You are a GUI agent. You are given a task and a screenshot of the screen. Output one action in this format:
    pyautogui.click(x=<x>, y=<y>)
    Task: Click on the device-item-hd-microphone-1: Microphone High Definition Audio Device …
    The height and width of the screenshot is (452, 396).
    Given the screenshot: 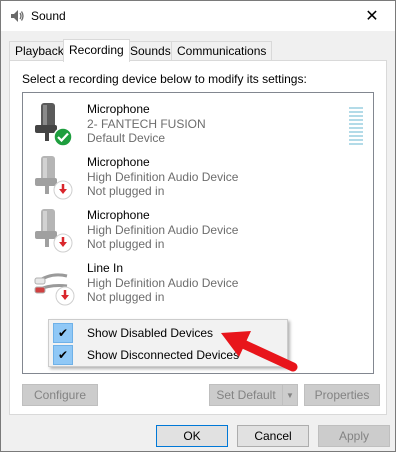 What is the action you would take?
    pyautogui.click(x=198, y=176)
    